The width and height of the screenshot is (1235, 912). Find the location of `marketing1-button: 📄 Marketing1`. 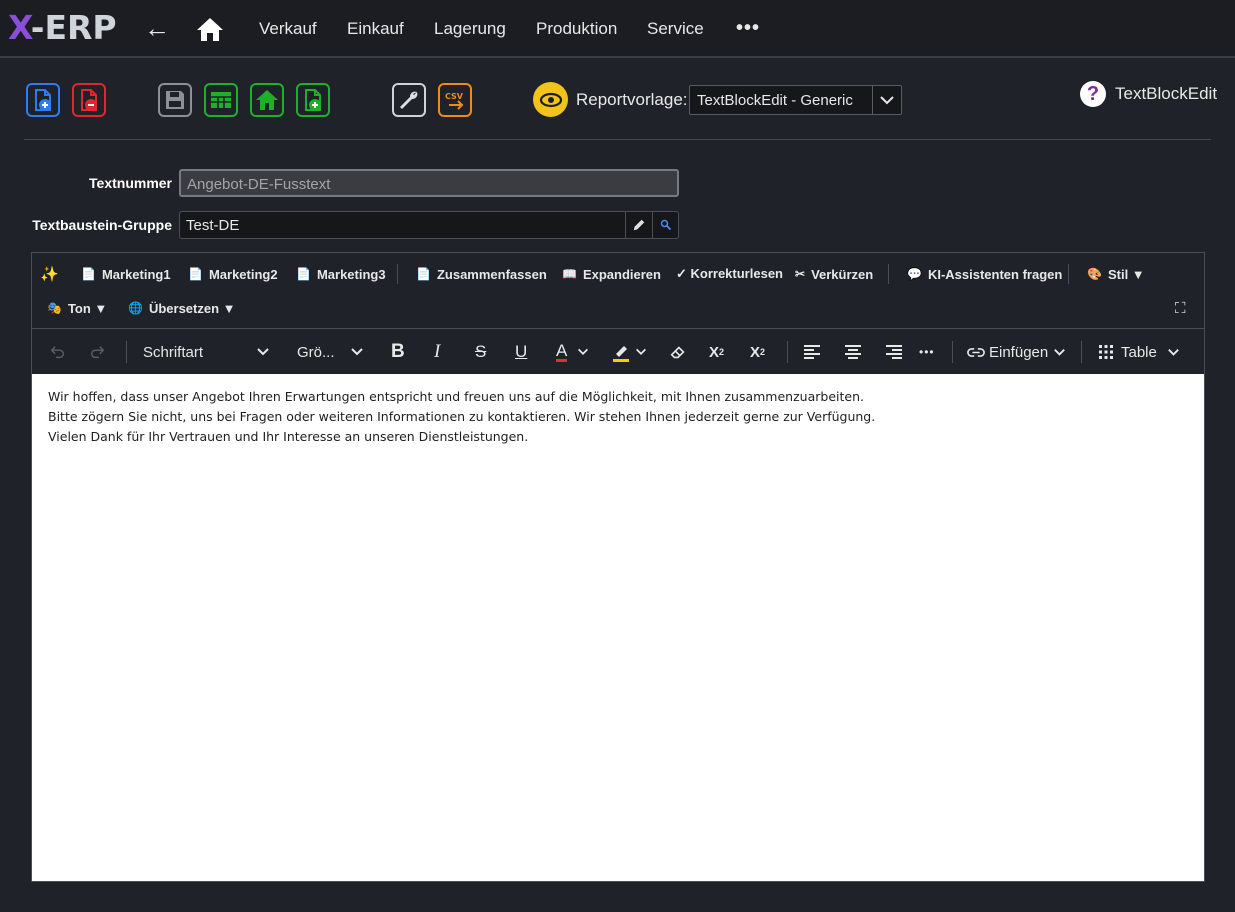

marketing1-button: 📄 Marketing1 is located at coordinates (126, 274).